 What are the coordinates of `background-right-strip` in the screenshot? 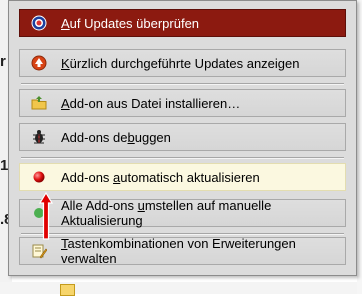 It's located at (359, 147).